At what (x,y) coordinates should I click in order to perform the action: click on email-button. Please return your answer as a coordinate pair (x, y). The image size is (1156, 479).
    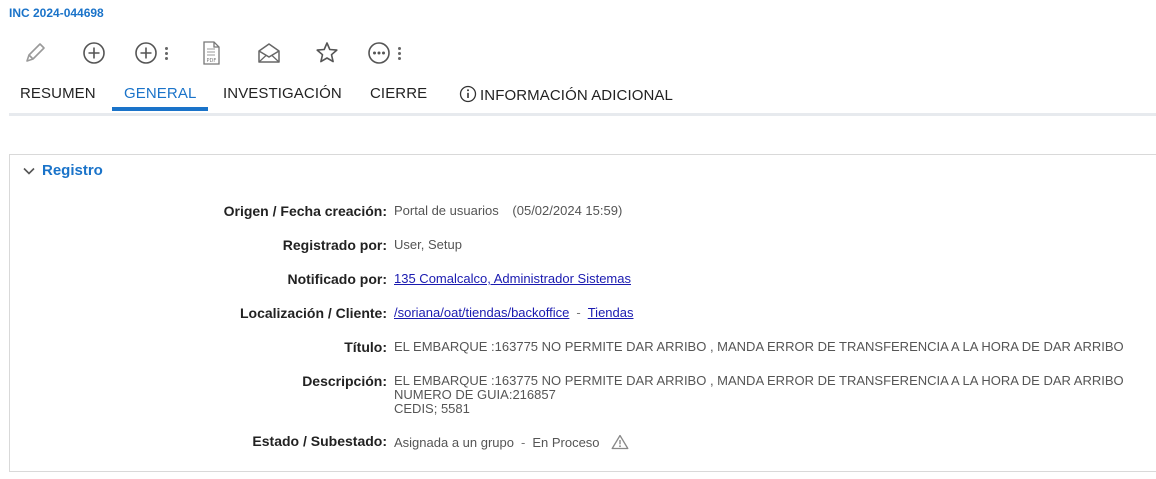
    Looking at the image, I should click on (269, 53).